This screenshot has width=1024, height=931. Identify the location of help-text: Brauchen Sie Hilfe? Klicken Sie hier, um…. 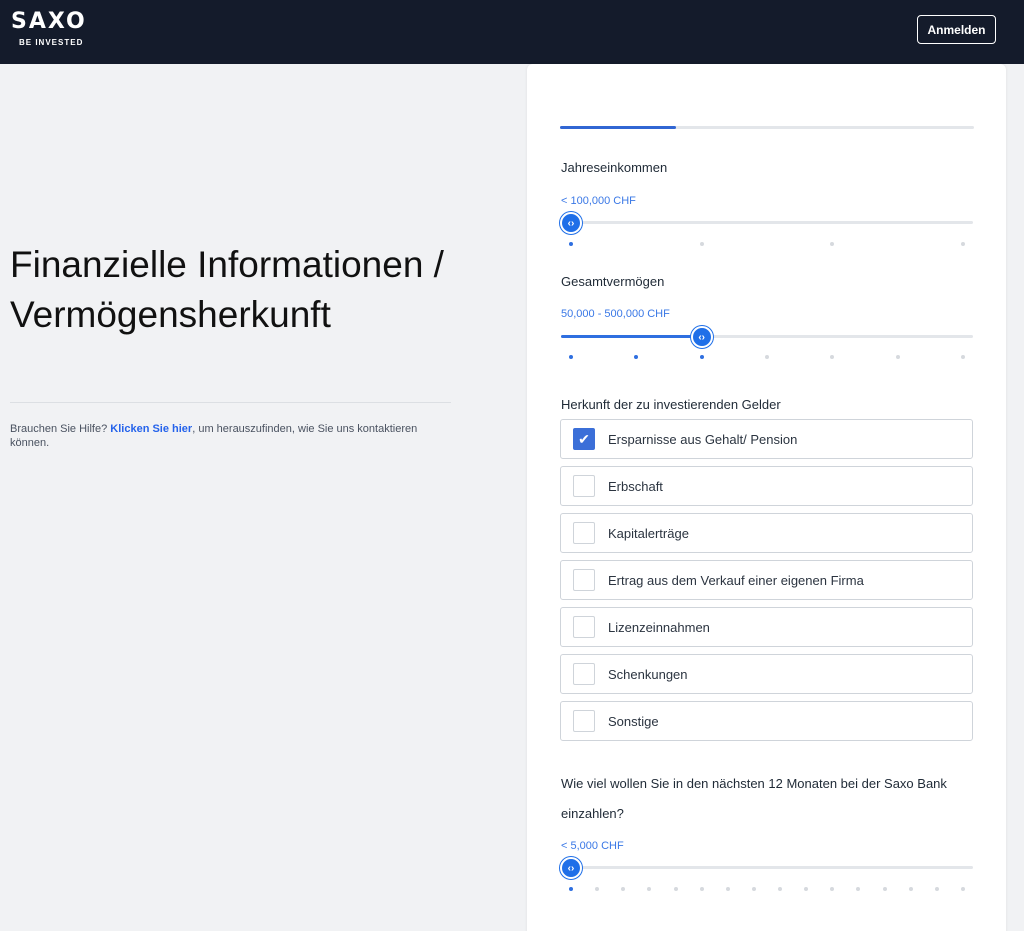
(230, 436).